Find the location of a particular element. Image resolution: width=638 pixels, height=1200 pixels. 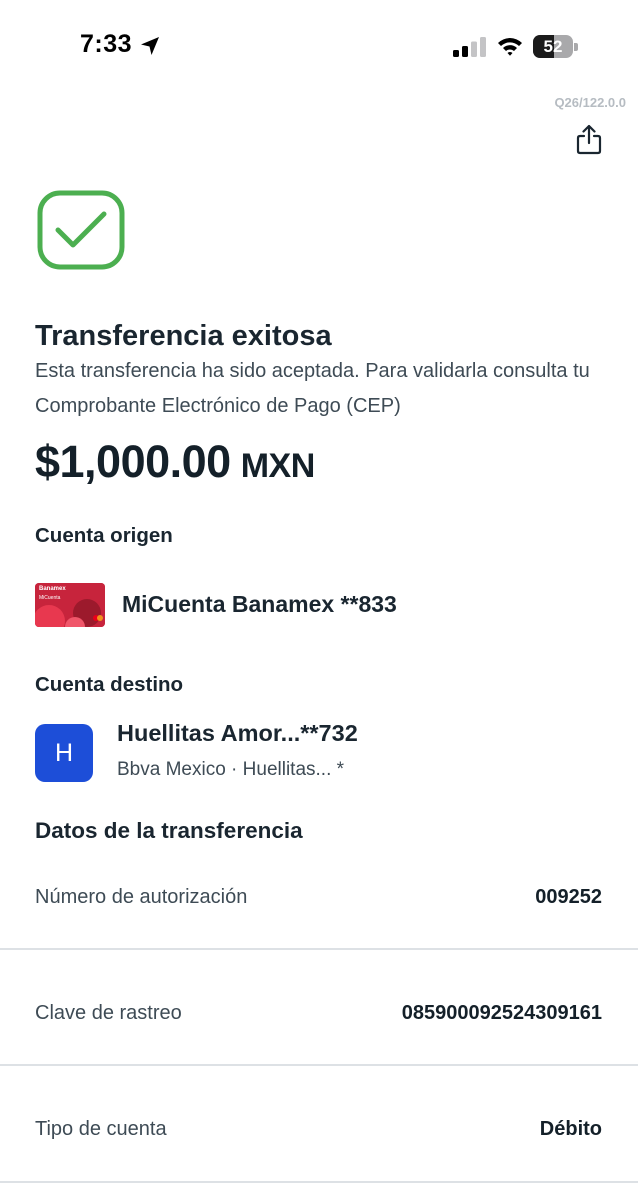

wifi-icon is located at coordinates (510, 47).